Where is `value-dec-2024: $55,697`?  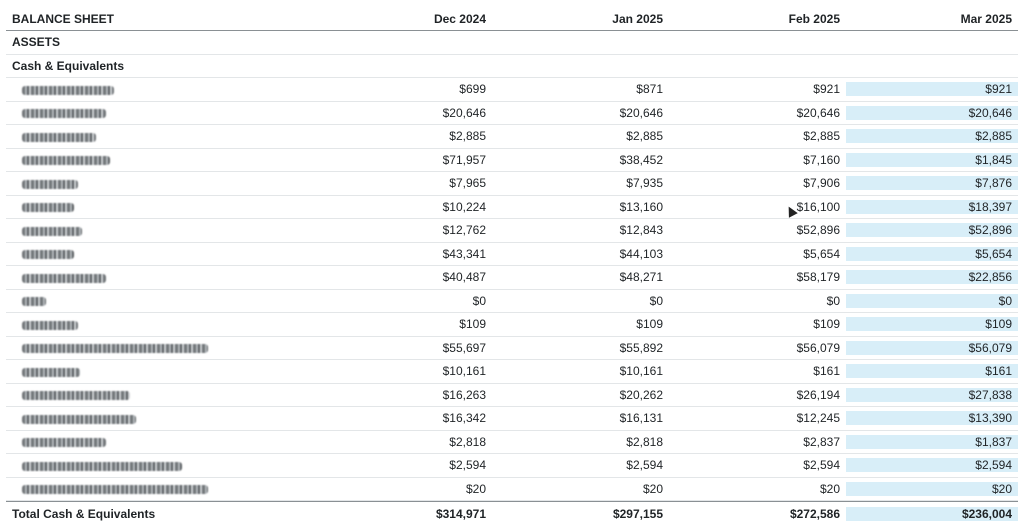 value-dec-2024: $55,697 is located at coordinates (464, 347).